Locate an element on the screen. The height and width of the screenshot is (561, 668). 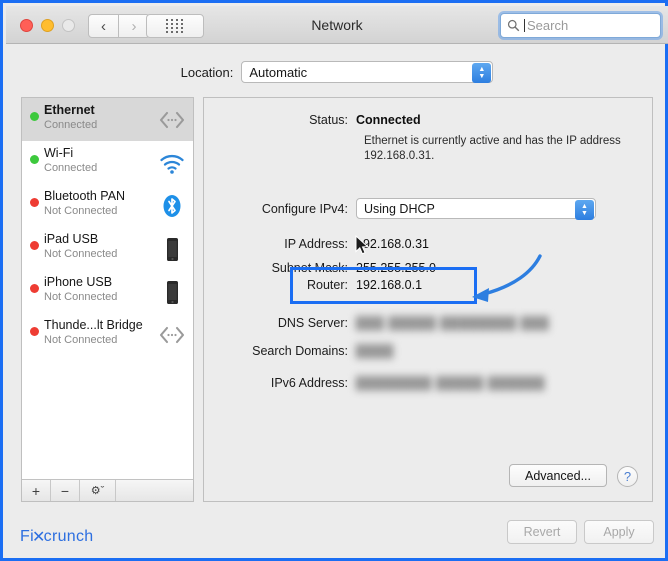
arrow-annotation-icon is located at coordinates (507, 278).